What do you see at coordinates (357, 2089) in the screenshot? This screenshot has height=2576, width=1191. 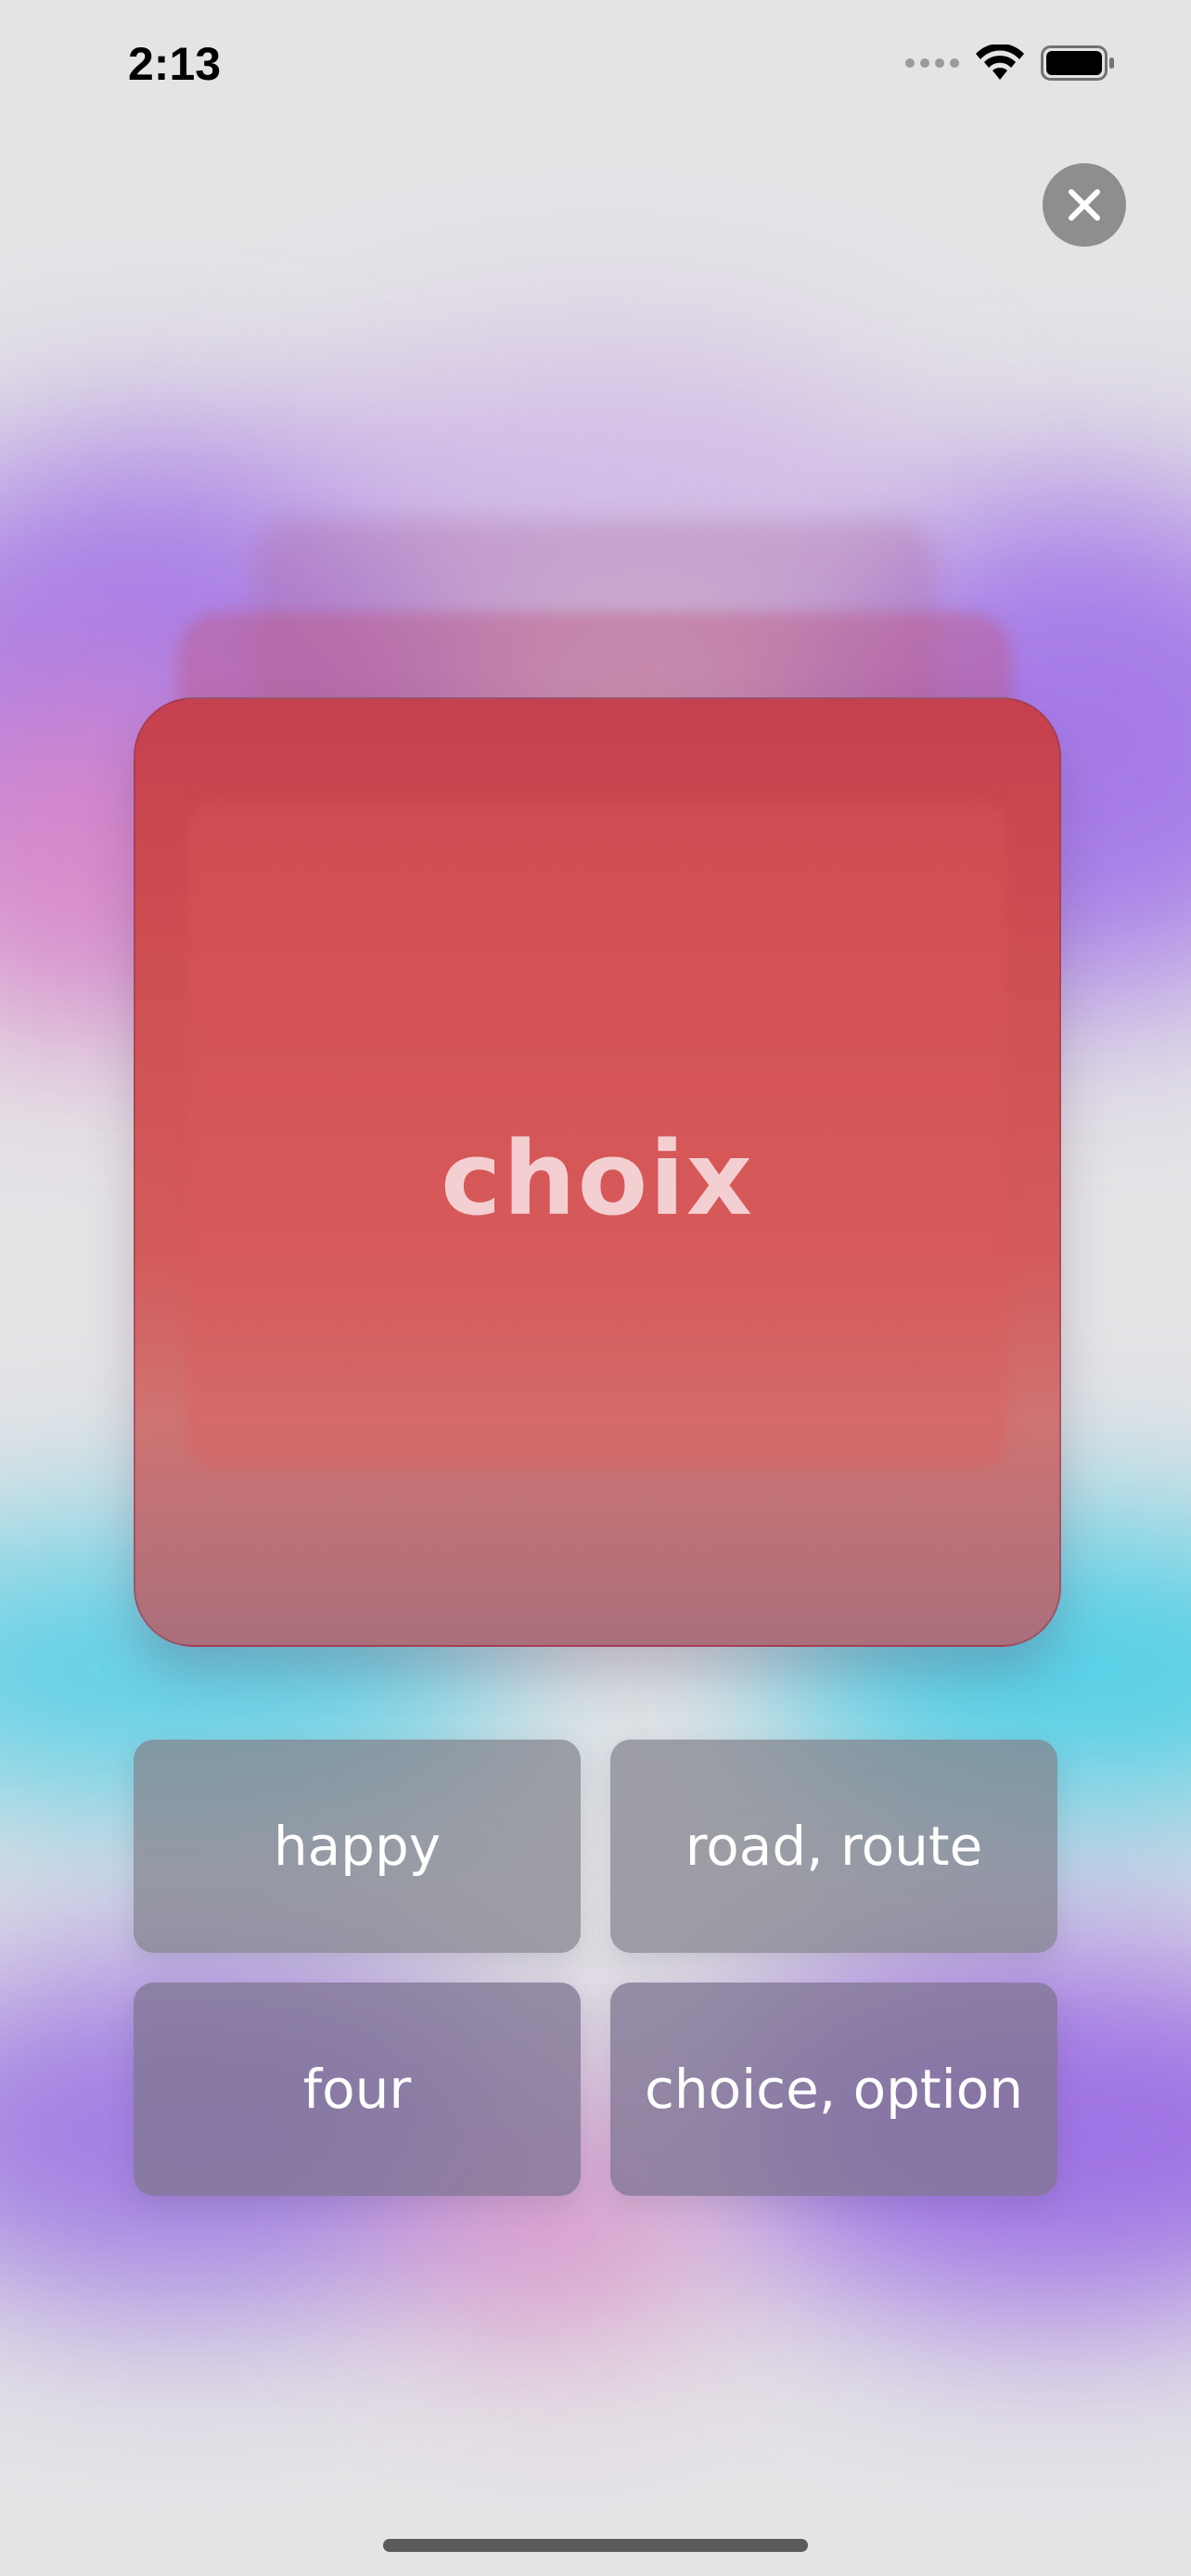 I see `answer-option-four: four` at bounding box center [357, 2089].